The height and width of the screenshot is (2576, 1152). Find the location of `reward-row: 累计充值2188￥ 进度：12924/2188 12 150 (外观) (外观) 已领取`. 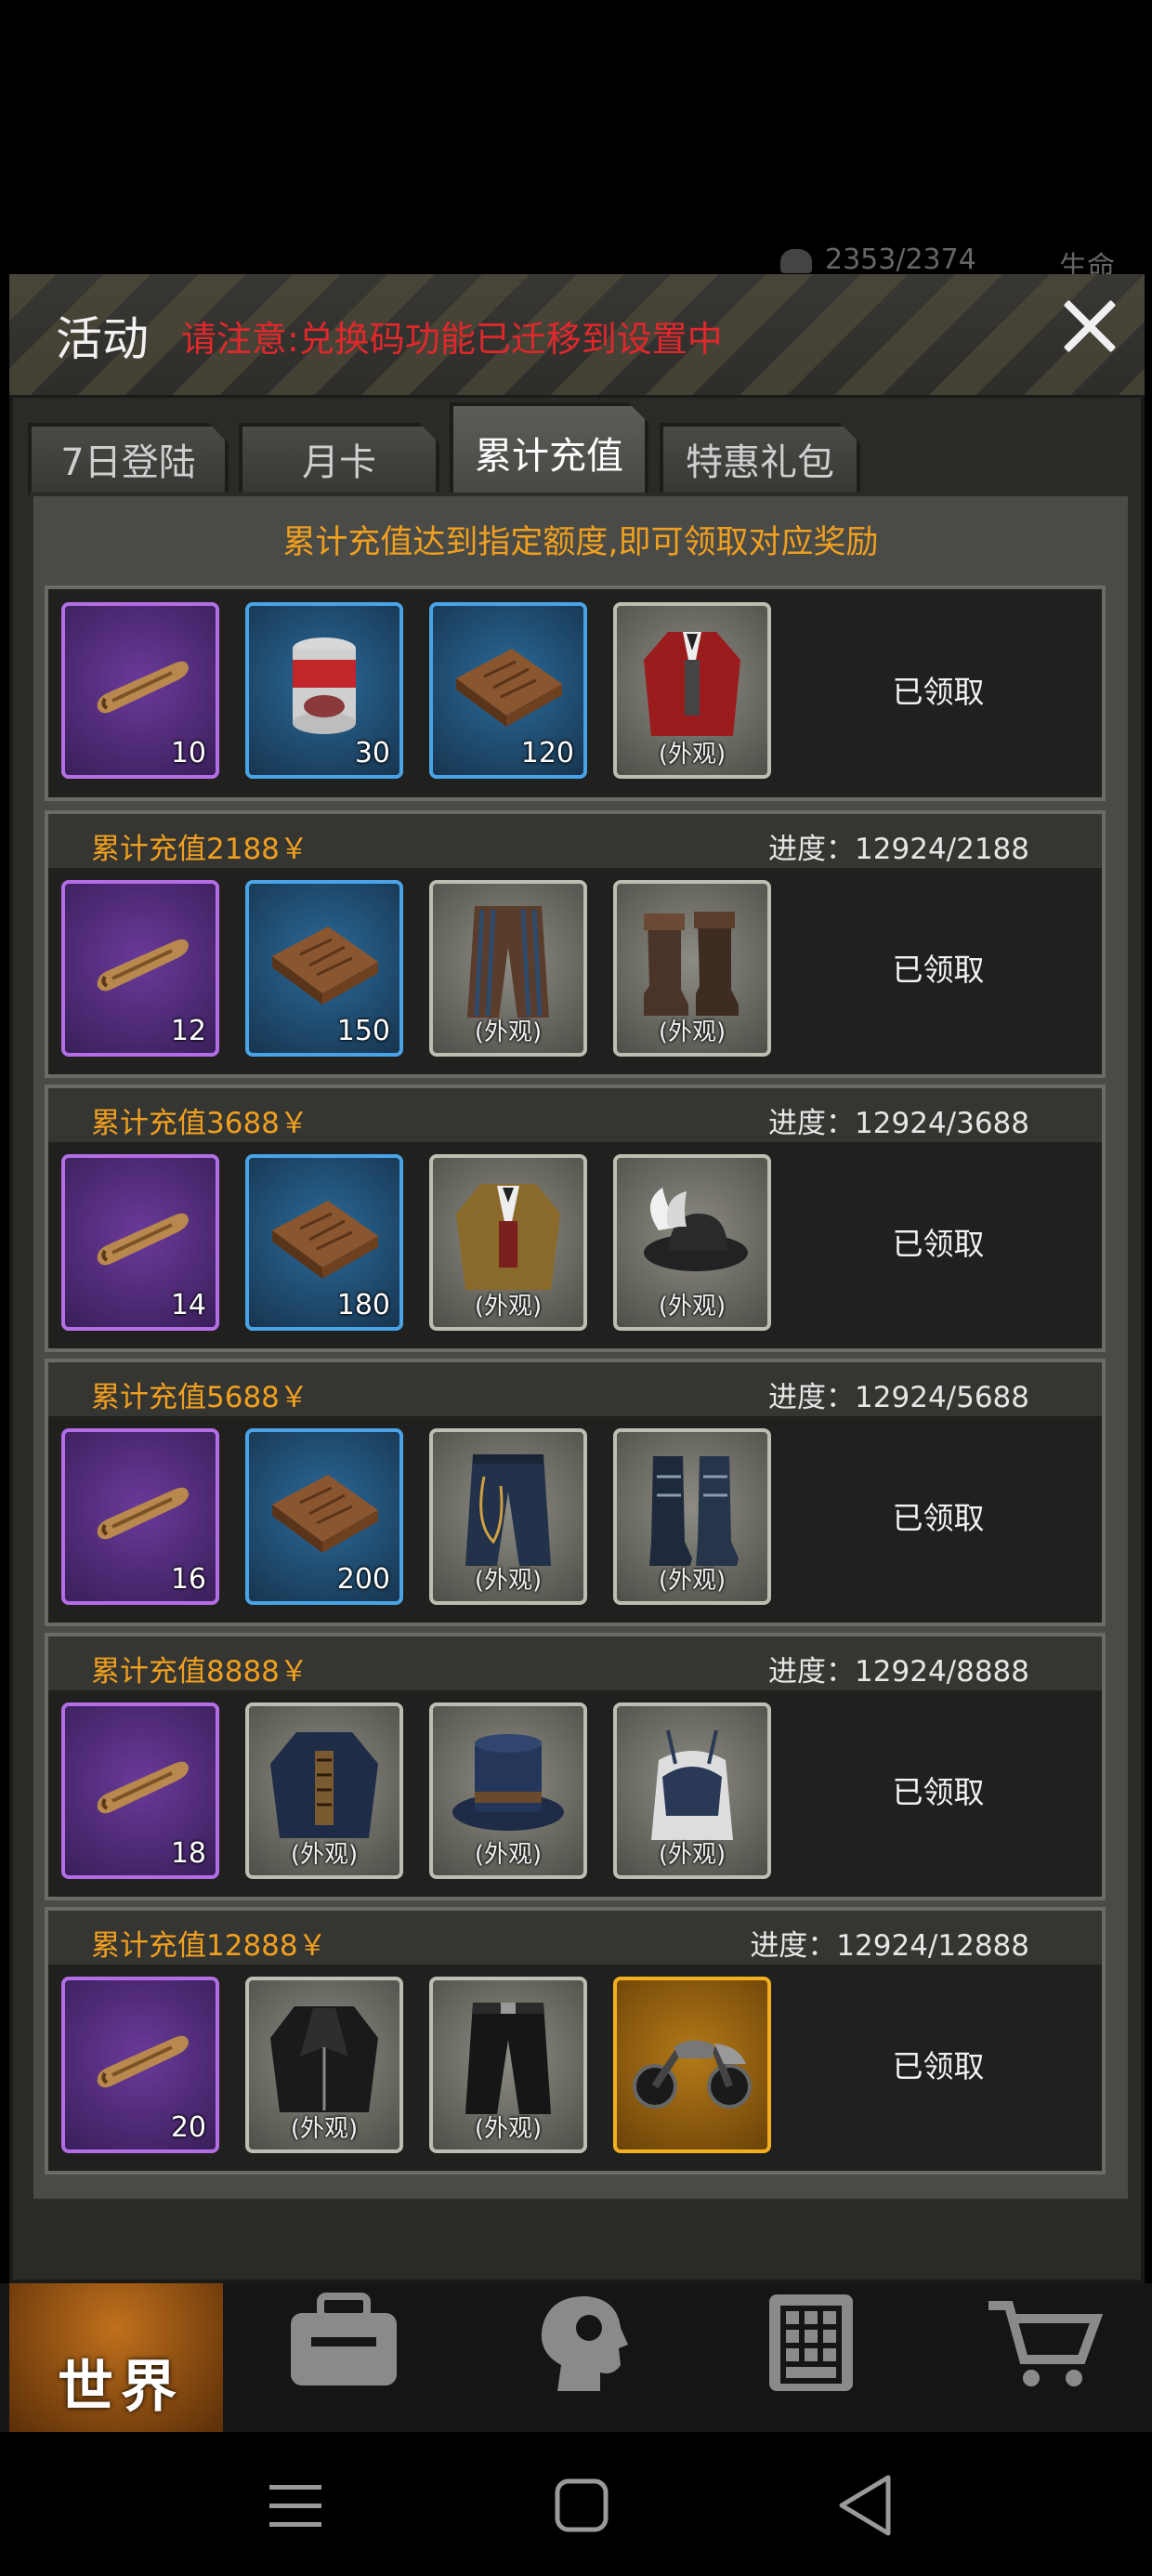

reward-row: 累计充值2188￥ 进度：12924/2188 12 150 (外观) (外观) 已领取 is located at coordinates (575, 944).